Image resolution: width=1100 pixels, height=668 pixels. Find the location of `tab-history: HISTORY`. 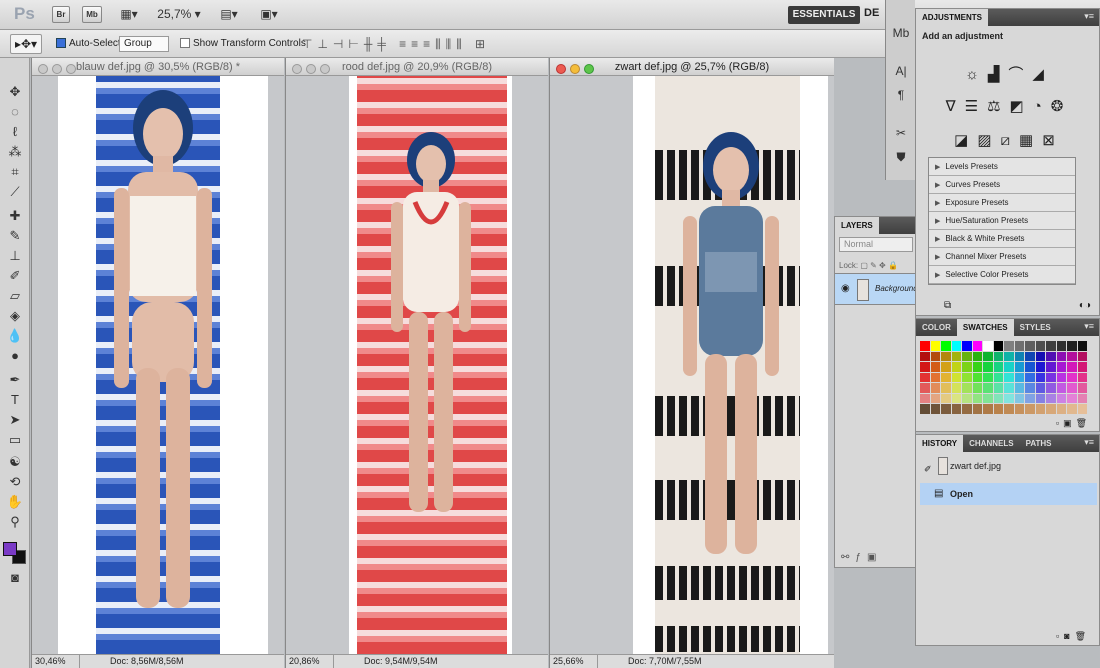

tab-history: HISTORY is located at coordinates (940, 443).